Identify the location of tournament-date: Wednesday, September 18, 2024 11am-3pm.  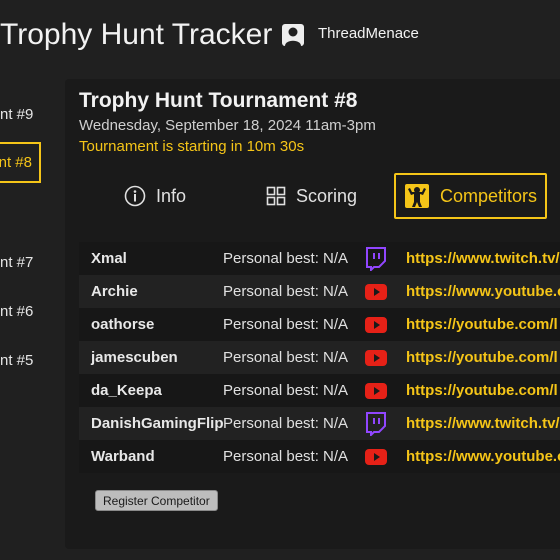
(227, 125).